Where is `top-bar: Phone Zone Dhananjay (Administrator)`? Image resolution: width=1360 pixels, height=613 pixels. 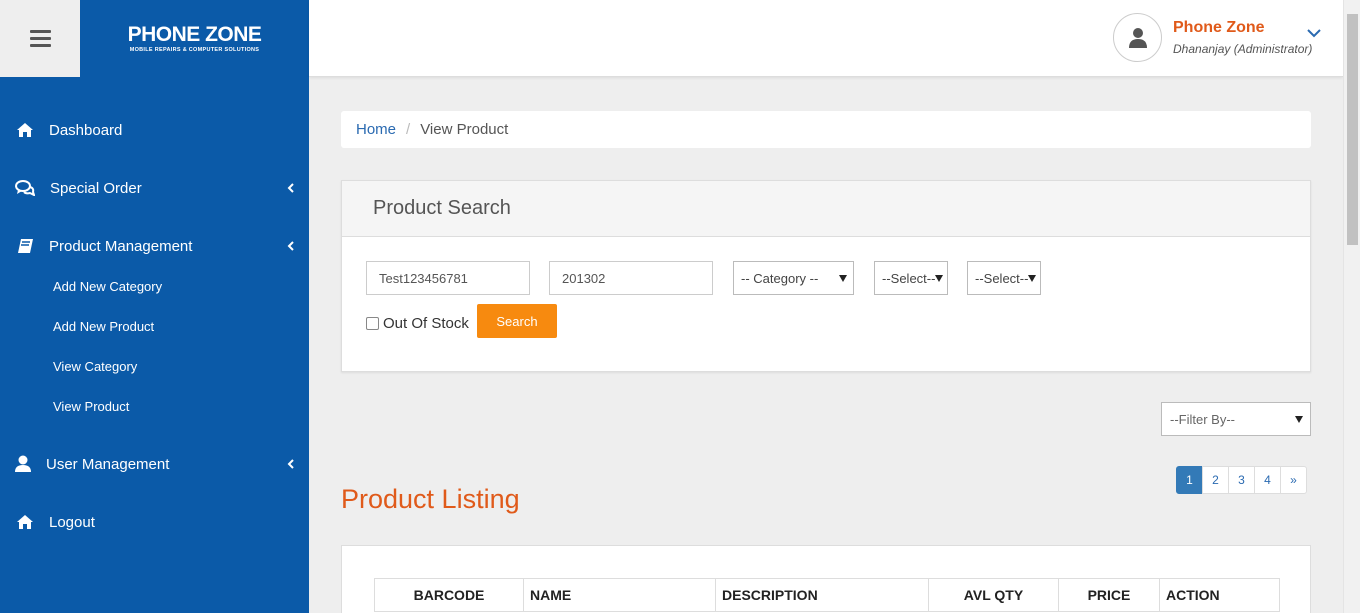 top-bar: Phone Zone Dhananjay (Administrator) is located at coordinates (826, 38).